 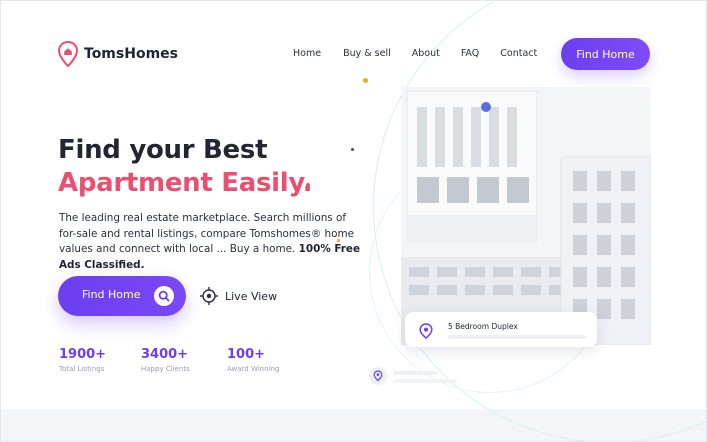 I want to click on stat-total-listings: 1900+ Total Listings, so click(x=82, y=360).